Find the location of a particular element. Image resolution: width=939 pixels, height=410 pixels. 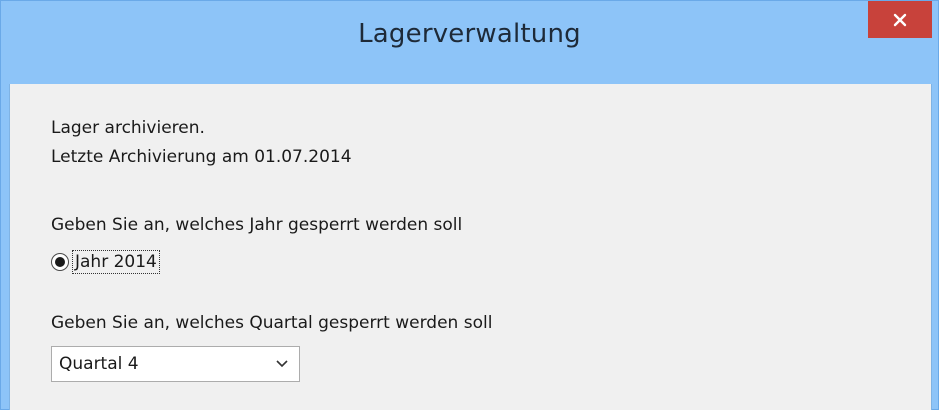

year-radio-label: Jahr 2014 is located at coordinates (116, 262).